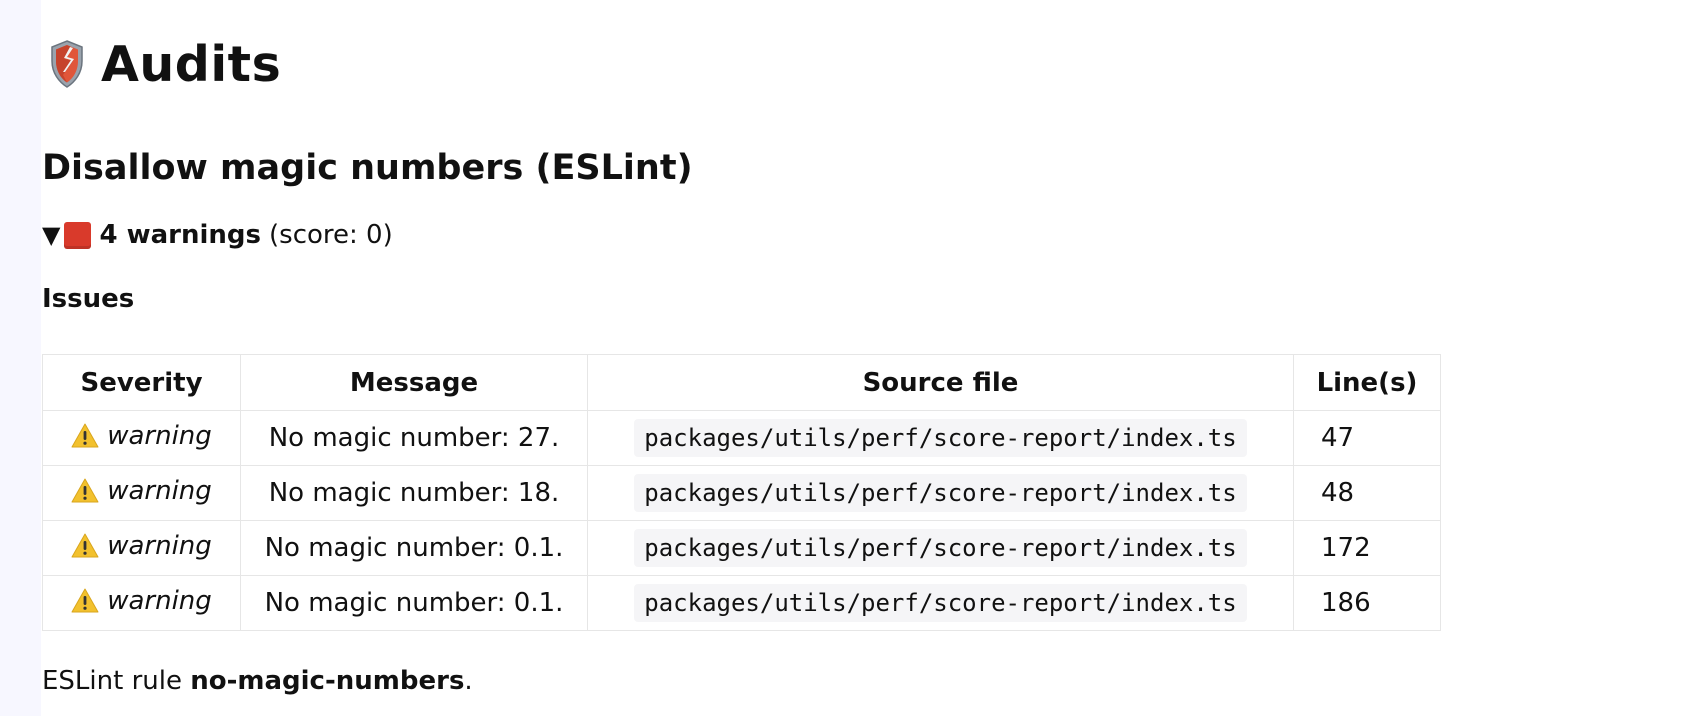 This screenshot has width=1682, height=716. I want to click on rule-name: no-magic-numbers, so click(327, 681).